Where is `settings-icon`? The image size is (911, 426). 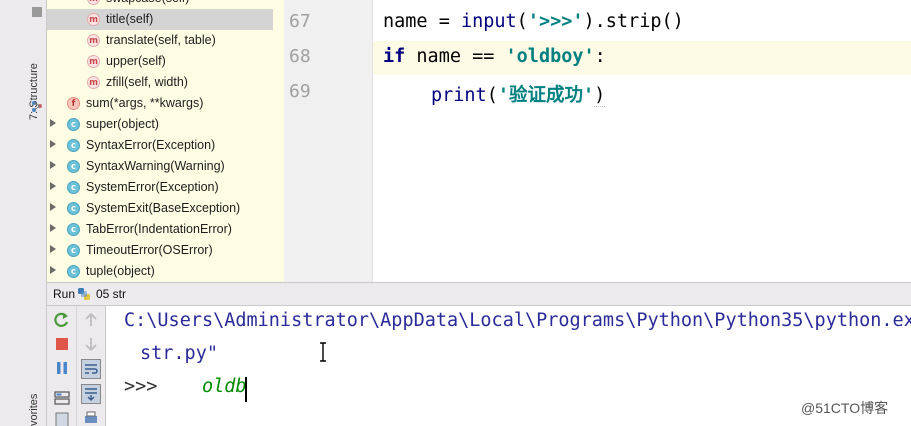
settings-icon is located at coordinates (62, 418).